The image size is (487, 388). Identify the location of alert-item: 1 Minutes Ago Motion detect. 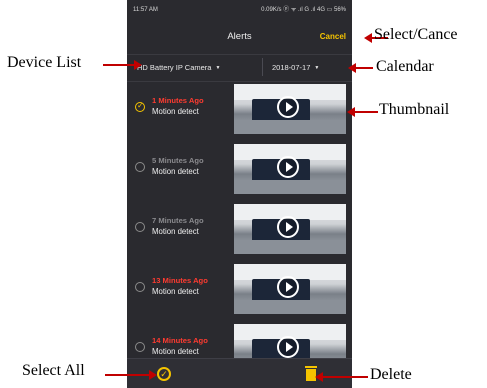
(239, 109).